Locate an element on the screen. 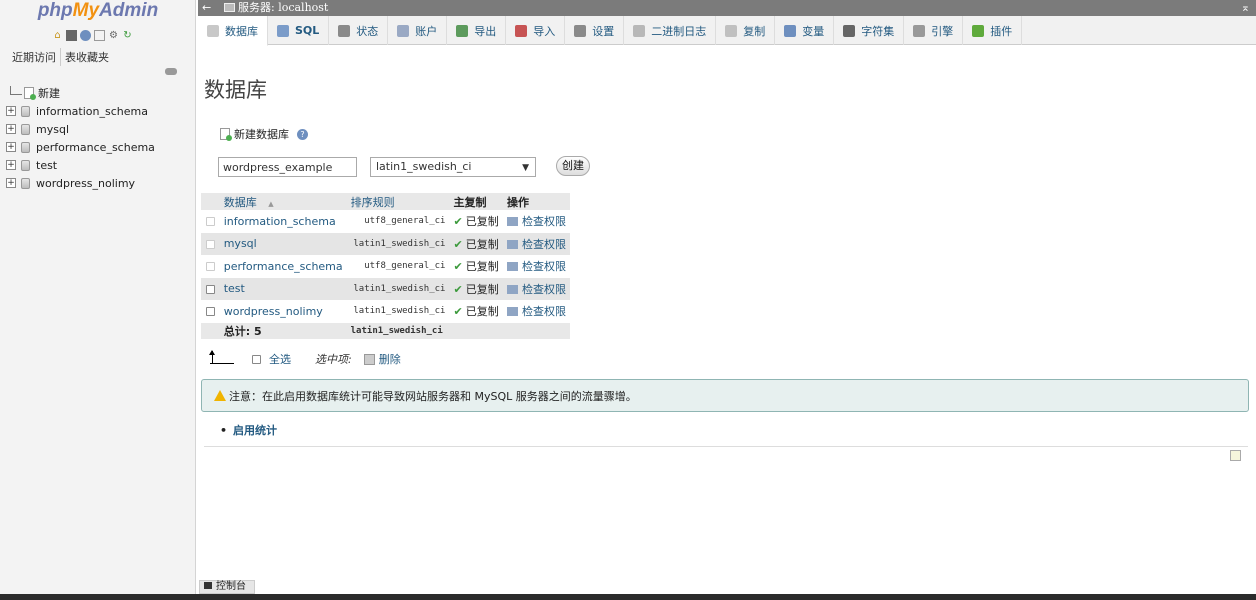 The width and height of the screenshot is (1256, 600). tab-plugins: 插件 is located at coordinates (993, 30).